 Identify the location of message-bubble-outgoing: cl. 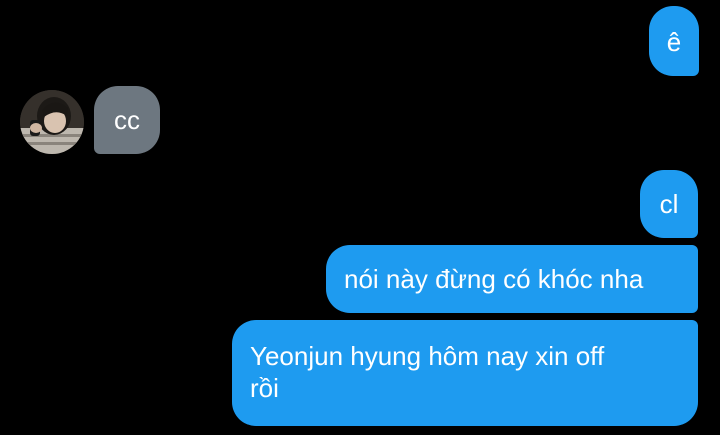
(669, 204).